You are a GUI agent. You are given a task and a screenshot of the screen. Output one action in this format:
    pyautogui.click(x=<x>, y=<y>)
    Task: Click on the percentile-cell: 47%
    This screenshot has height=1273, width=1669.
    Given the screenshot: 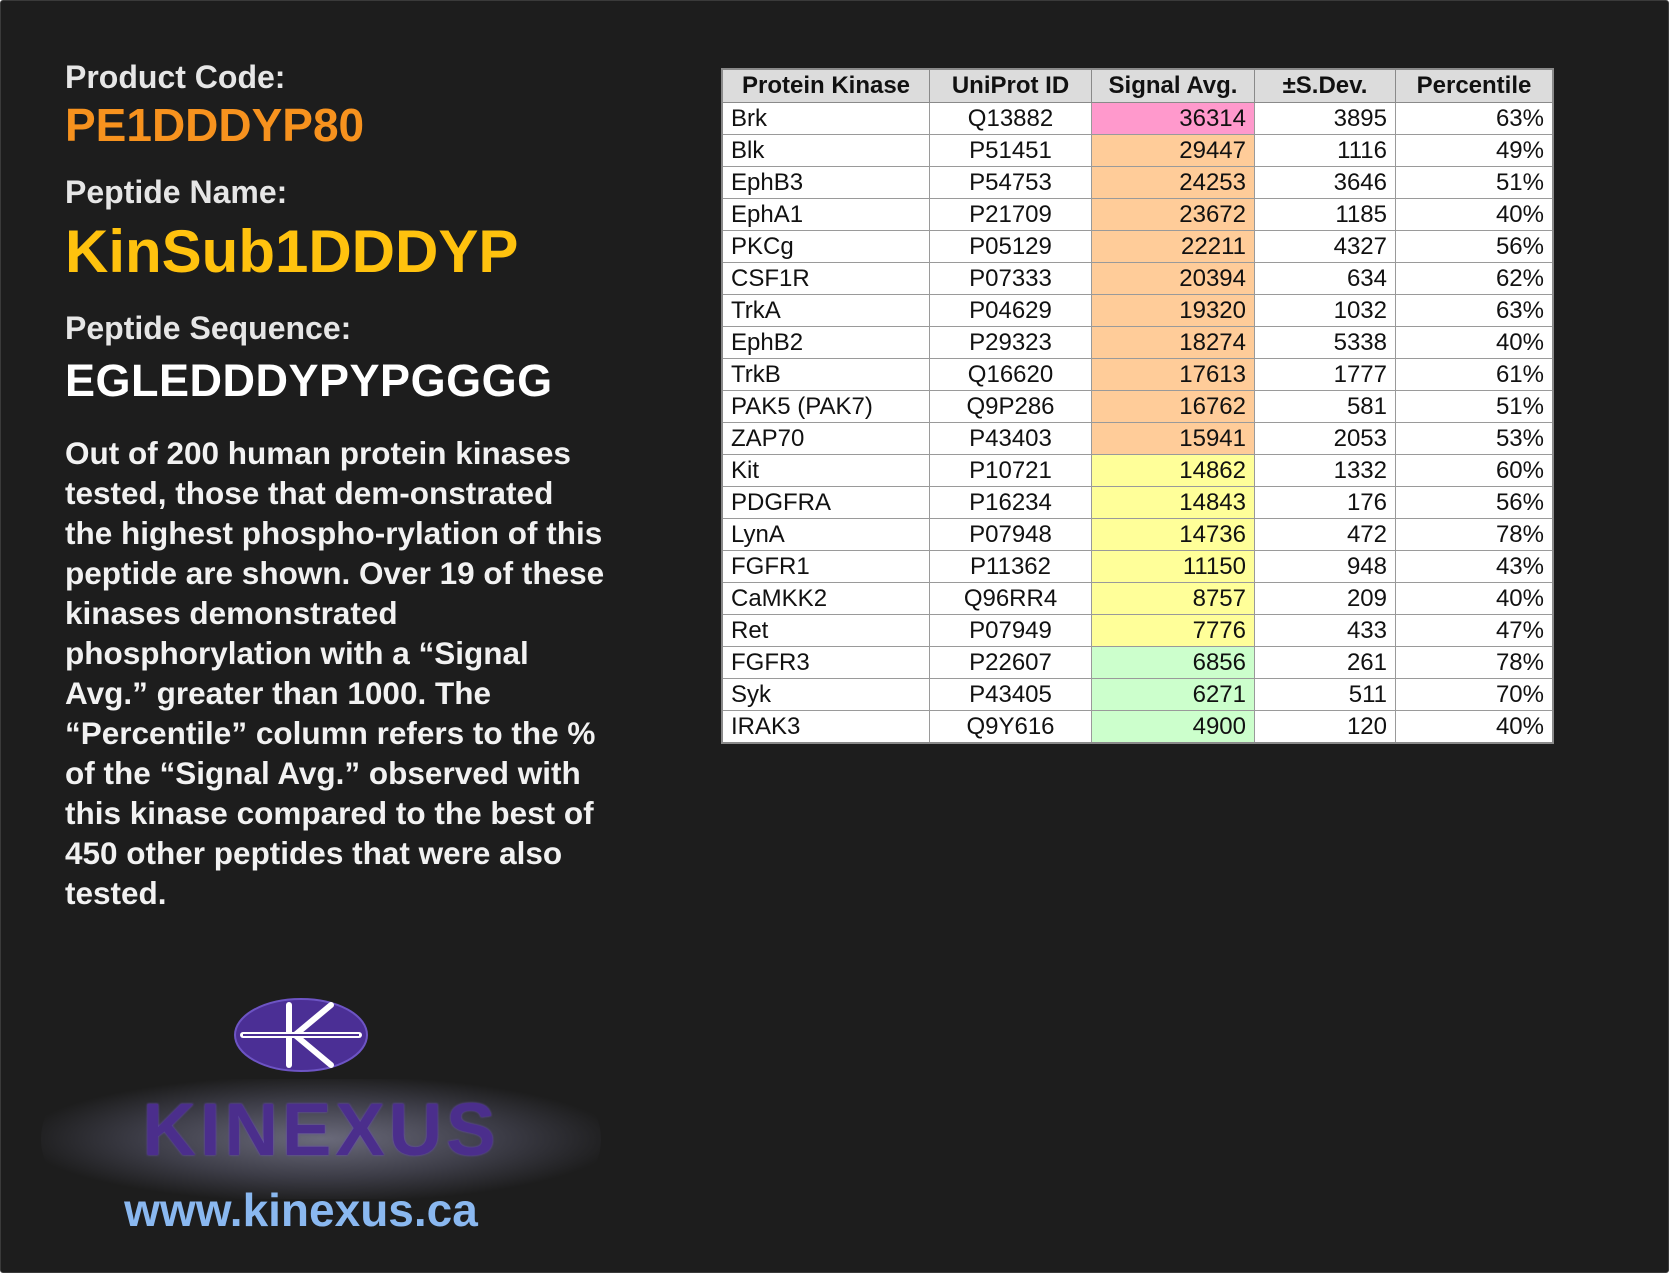 What is the action you would take?
    pyautogui.click(x=1474, y=630)
    